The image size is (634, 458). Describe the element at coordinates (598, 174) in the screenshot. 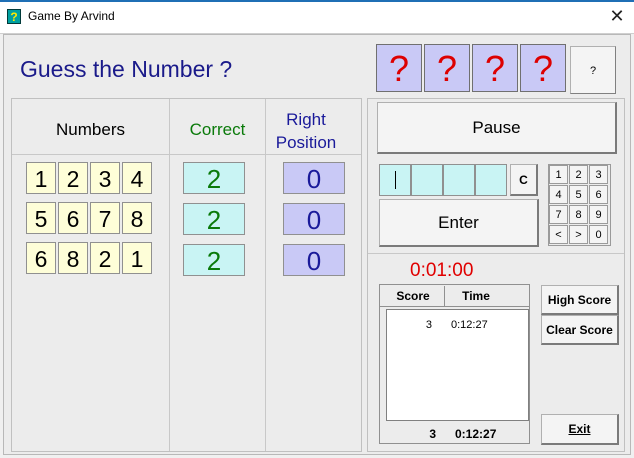

I see `keypad-key-3: 3` at that location.